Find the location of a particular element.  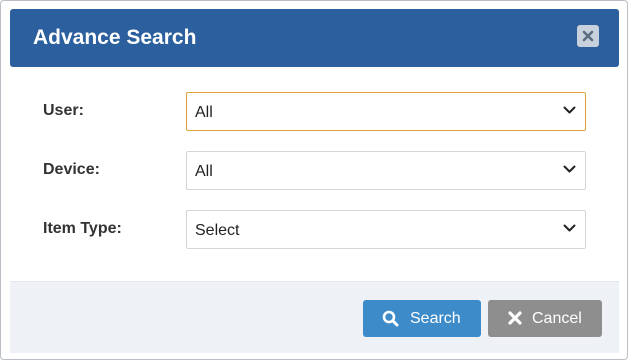

item-type-row: Item Type: Select is located at coordinates (314, 230).